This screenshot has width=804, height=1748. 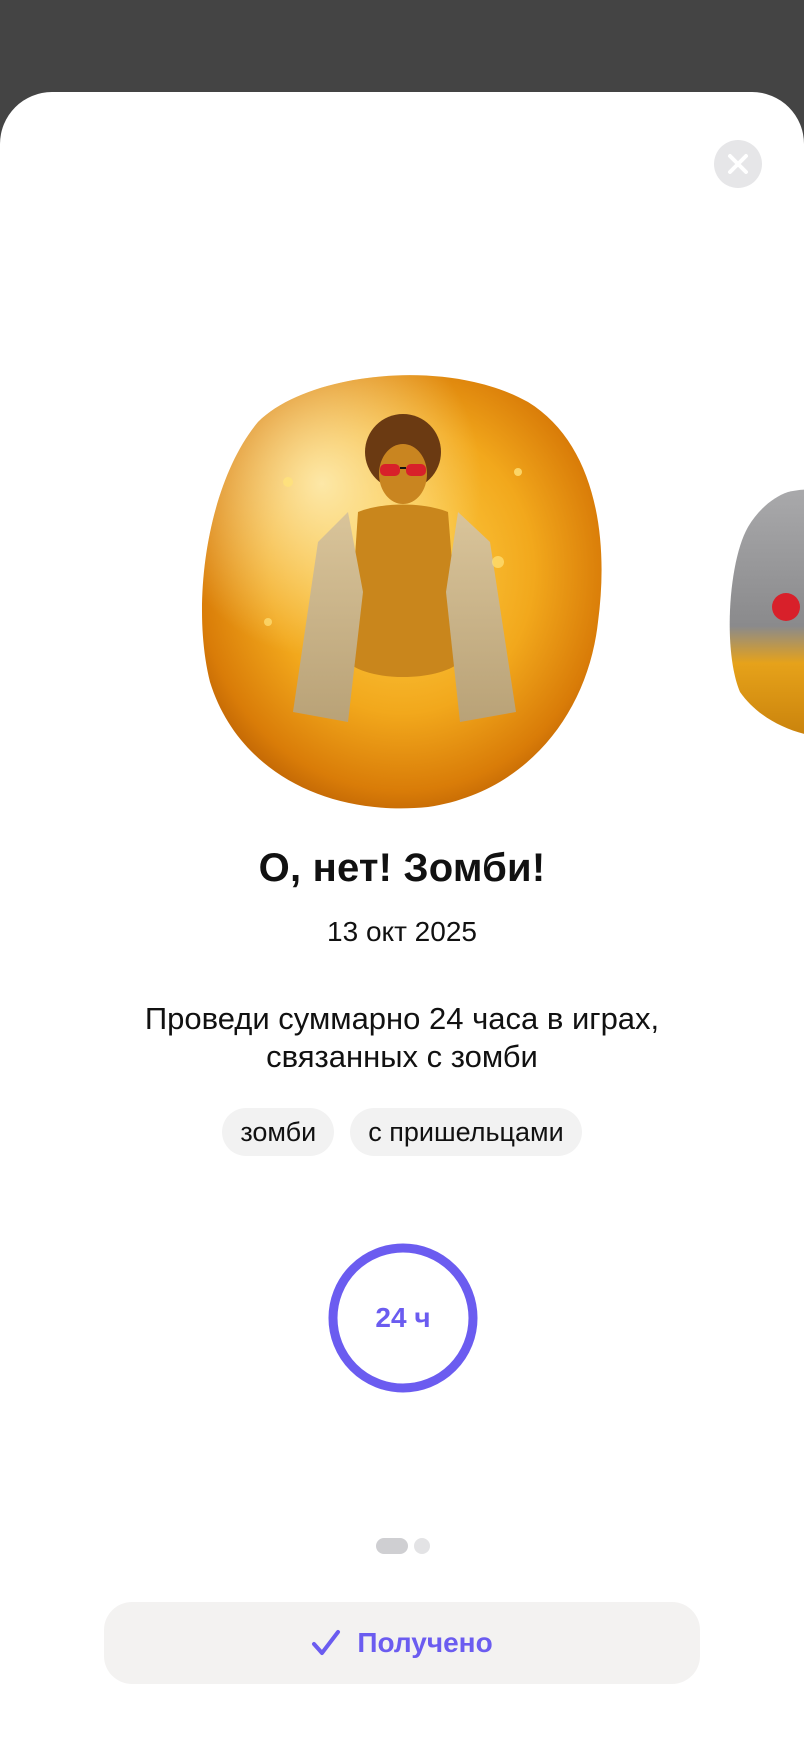 I want to click on progress-label: 24 ч, so click(x=403, y=1317).